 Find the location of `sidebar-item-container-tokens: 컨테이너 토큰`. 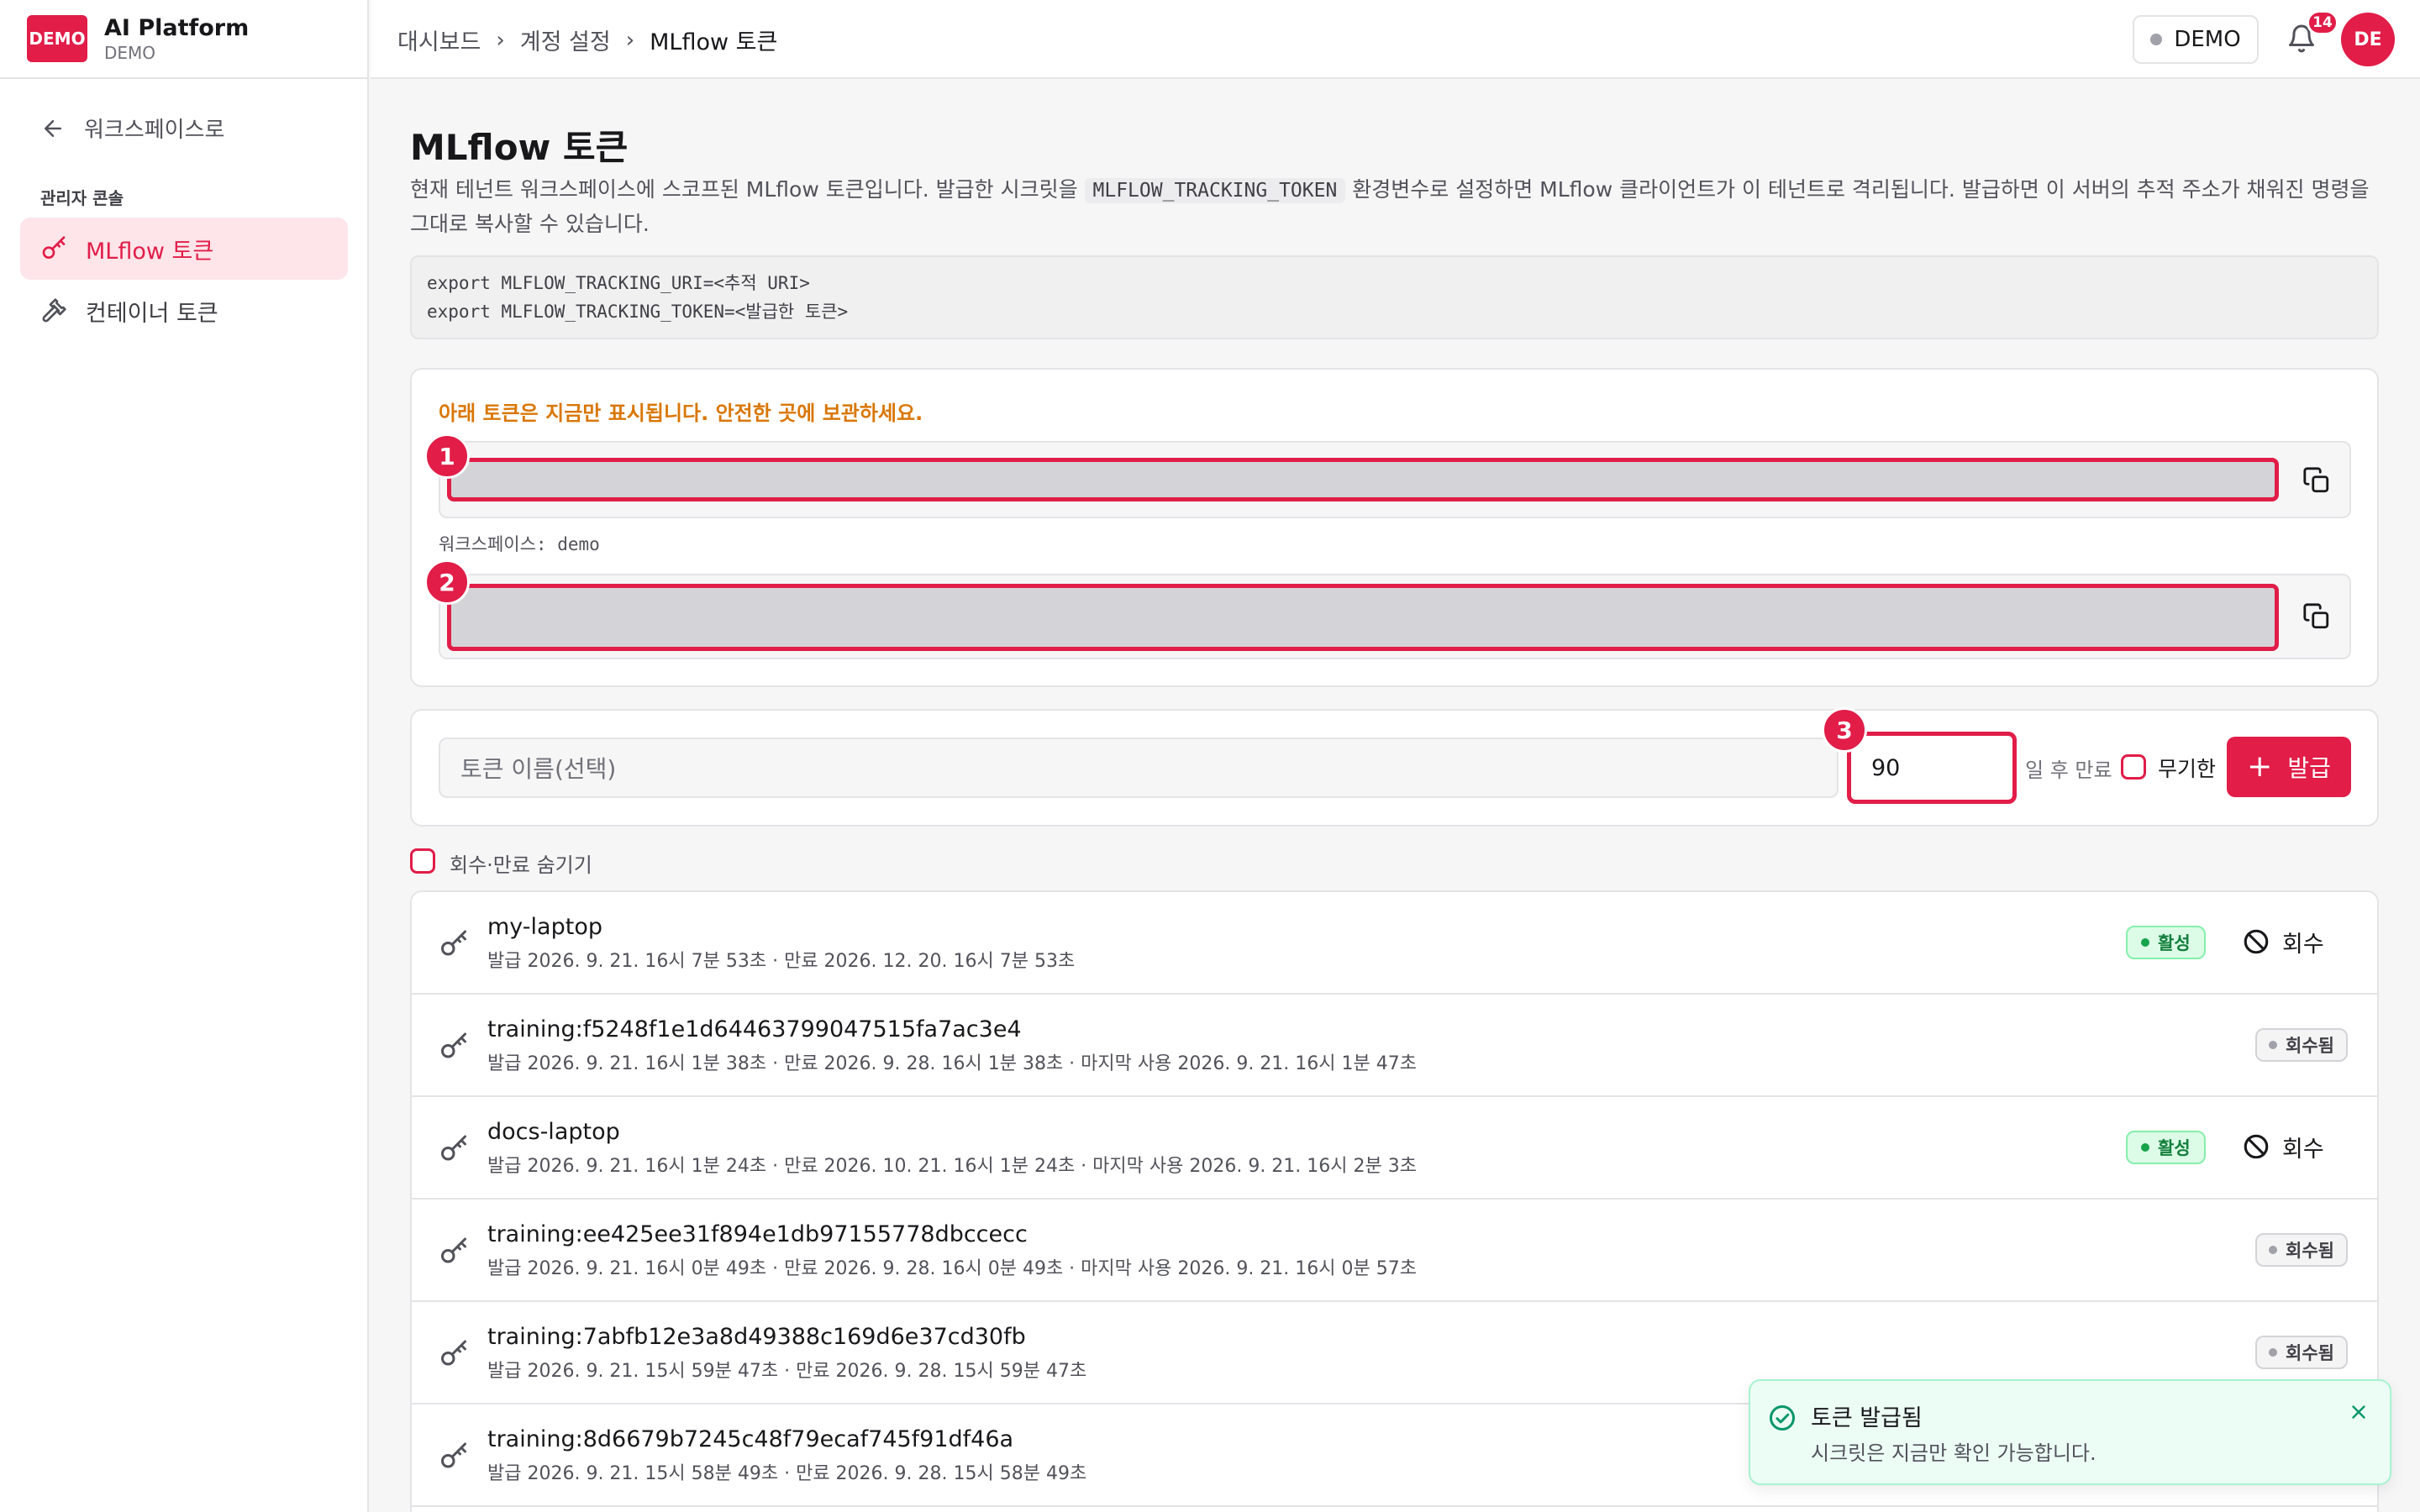

sidebar-item-container-tokens: 컨테이너 토큰 is located at coordinates (184, 311).